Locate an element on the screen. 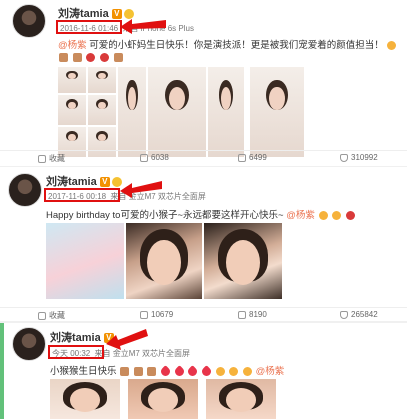  repost-button: 6038 is located at coordinates (154, 157).